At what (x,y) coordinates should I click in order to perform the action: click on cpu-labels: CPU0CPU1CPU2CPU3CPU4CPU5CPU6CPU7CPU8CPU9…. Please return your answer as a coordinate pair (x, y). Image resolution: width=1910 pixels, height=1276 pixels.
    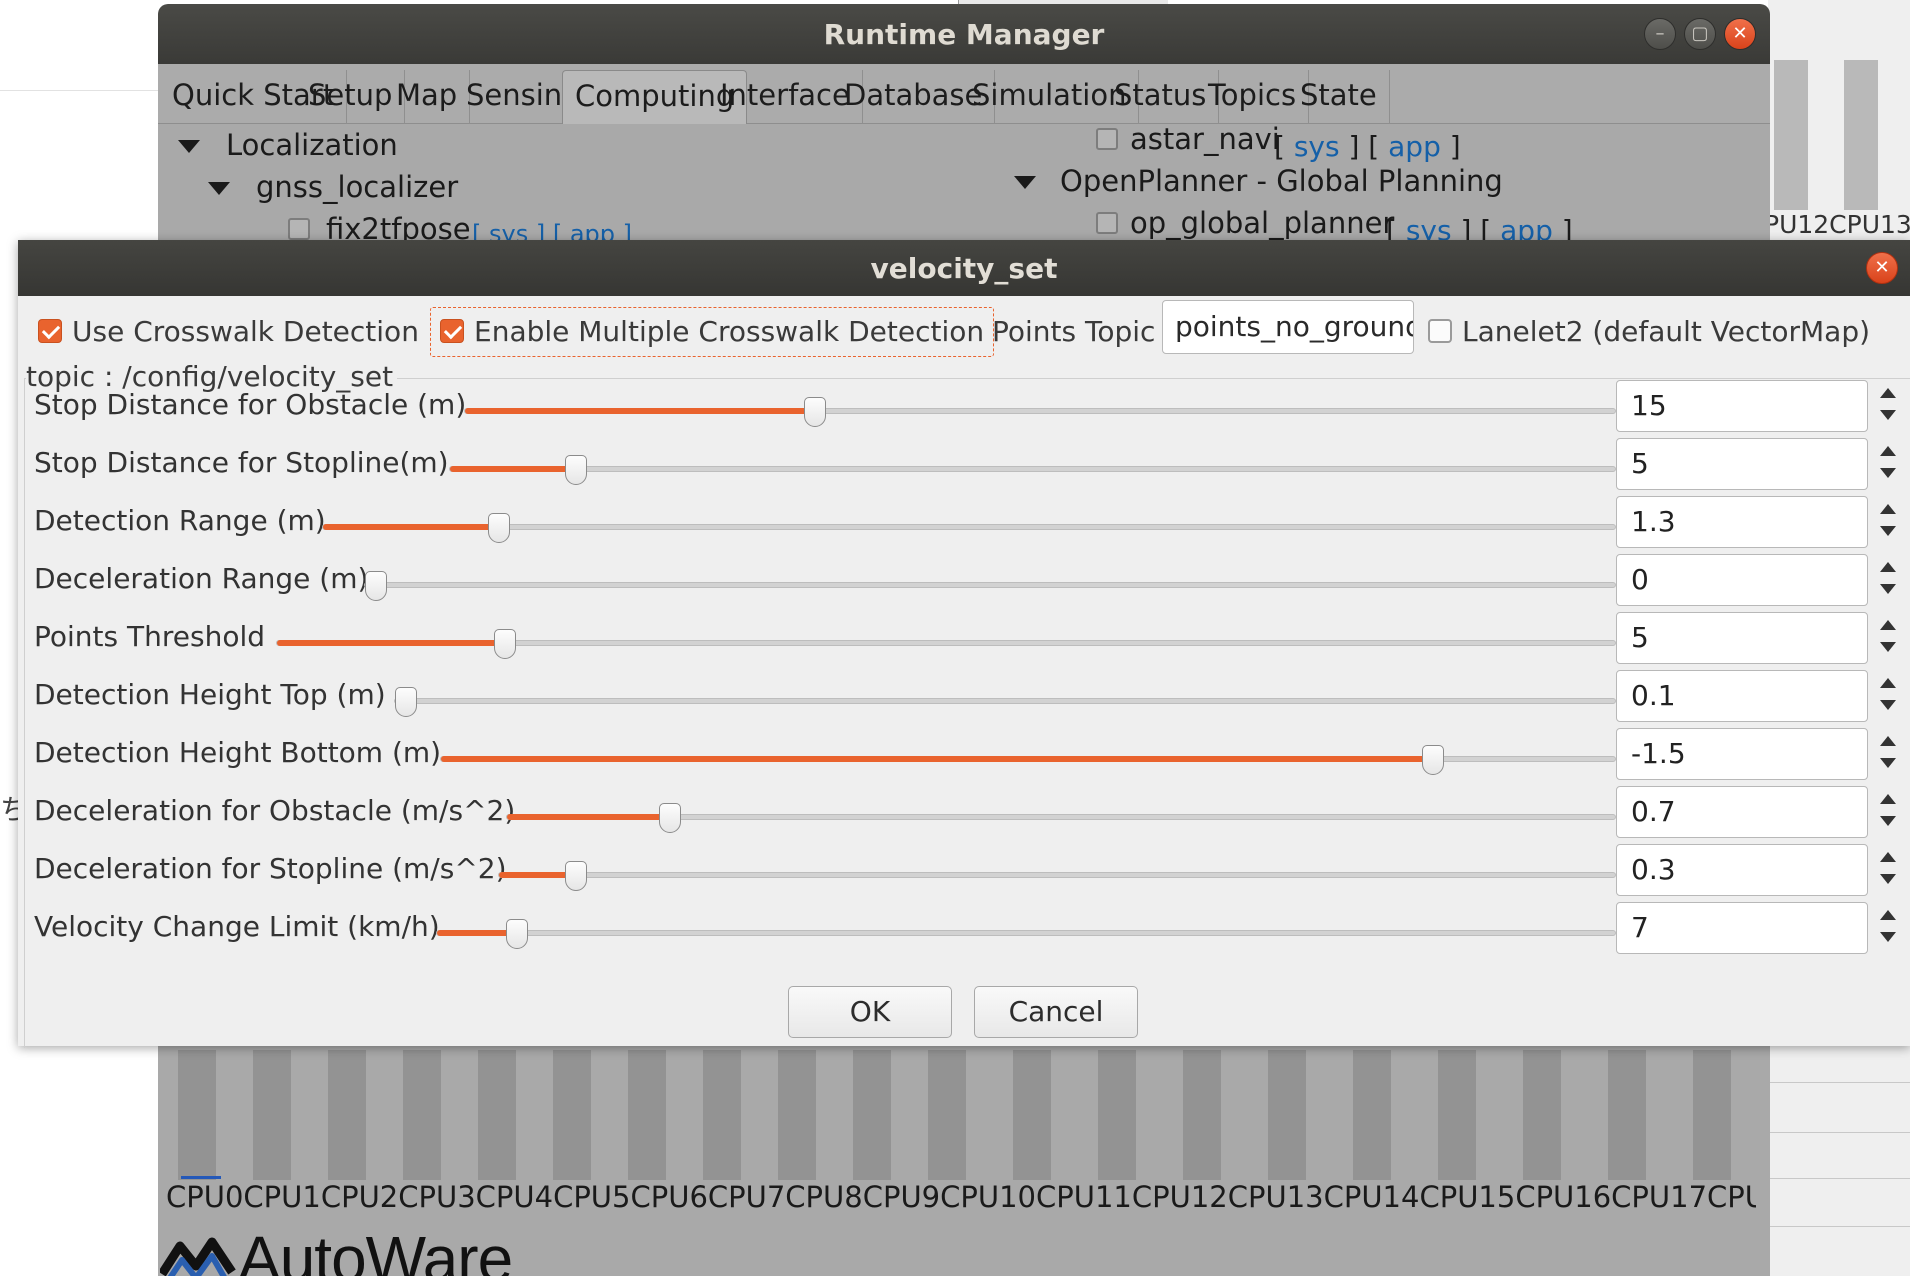
    Looking at the image, I should click on (961, 1197).